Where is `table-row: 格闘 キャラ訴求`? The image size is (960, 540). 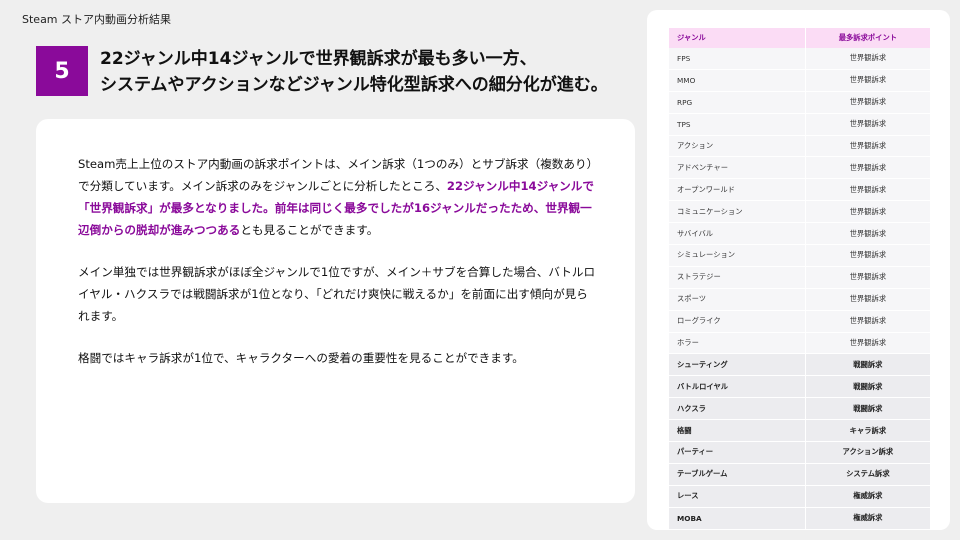
table-row: 格闘 キャラ訴求 is located at coordinates (800, 431).